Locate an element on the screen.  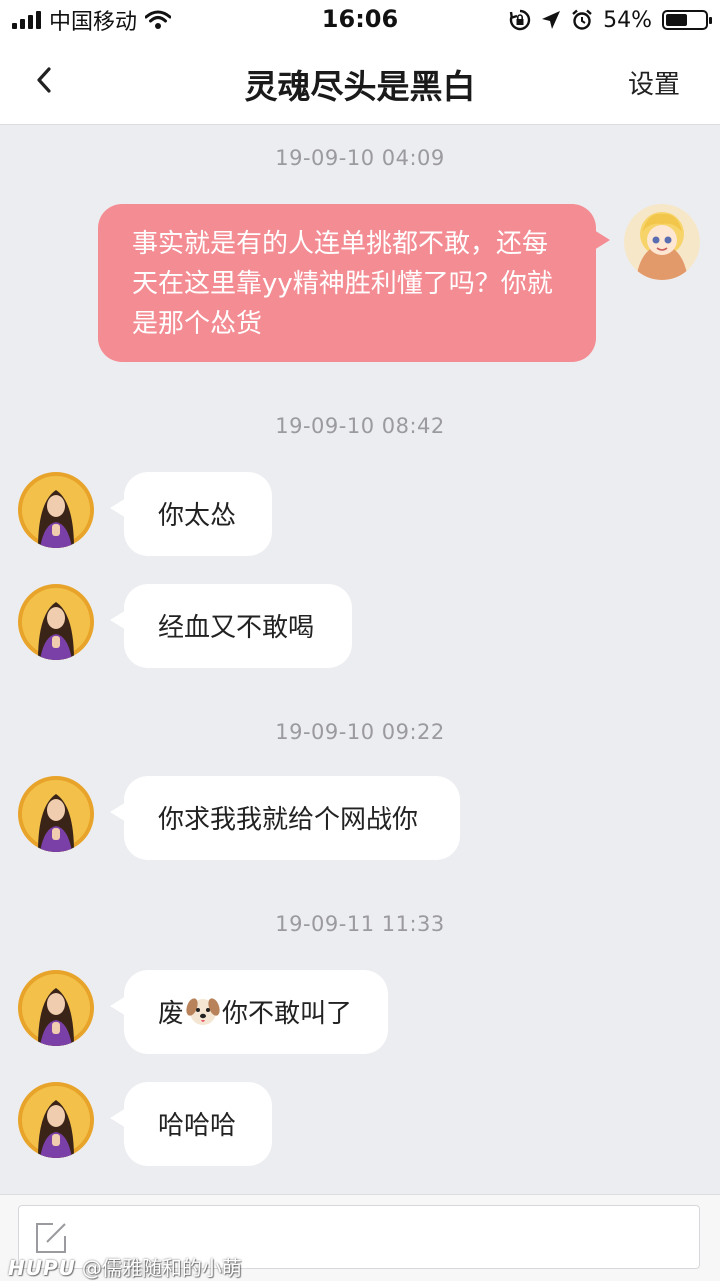
nav-bar: 灵魂尽头是黑白 设置 is located at coordinates (360, 82).